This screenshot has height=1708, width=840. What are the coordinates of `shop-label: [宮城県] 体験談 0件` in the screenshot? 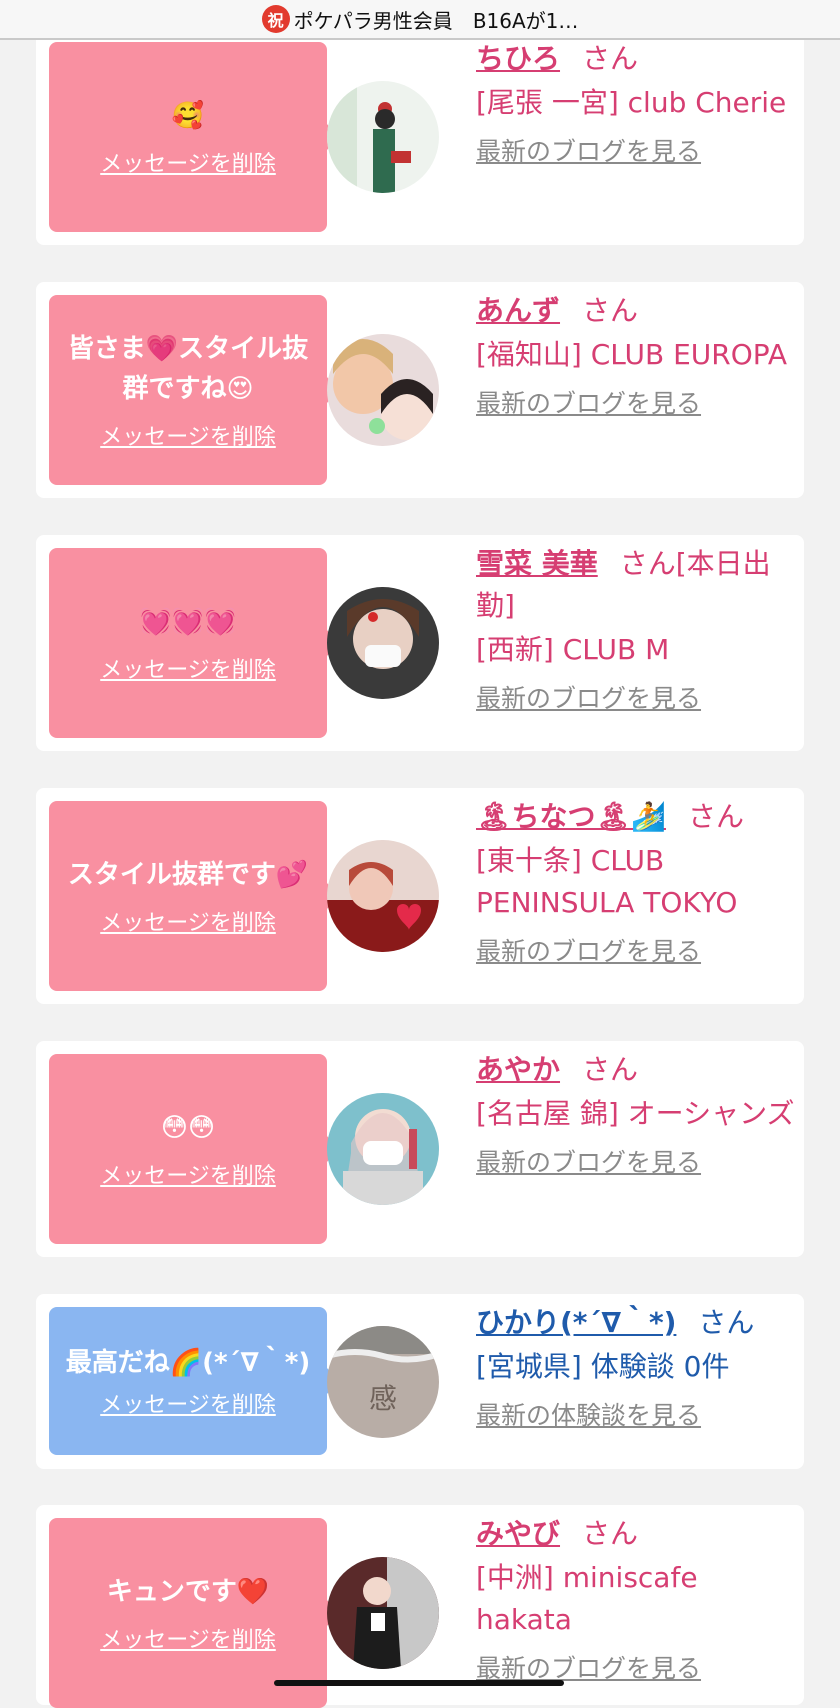 It's located at (603, 1366).